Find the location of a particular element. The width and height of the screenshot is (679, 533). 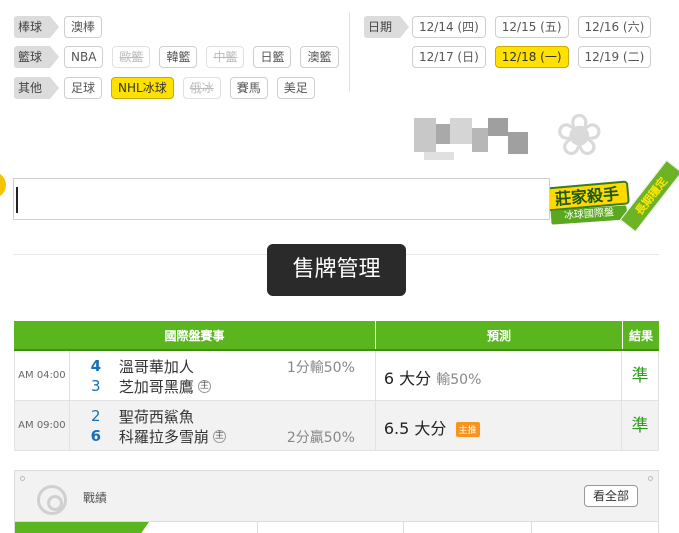

filter-row-other: 其他 足球 NHL冰球 俄冰 賽馬 美足 is located at coordinates (169, 88).